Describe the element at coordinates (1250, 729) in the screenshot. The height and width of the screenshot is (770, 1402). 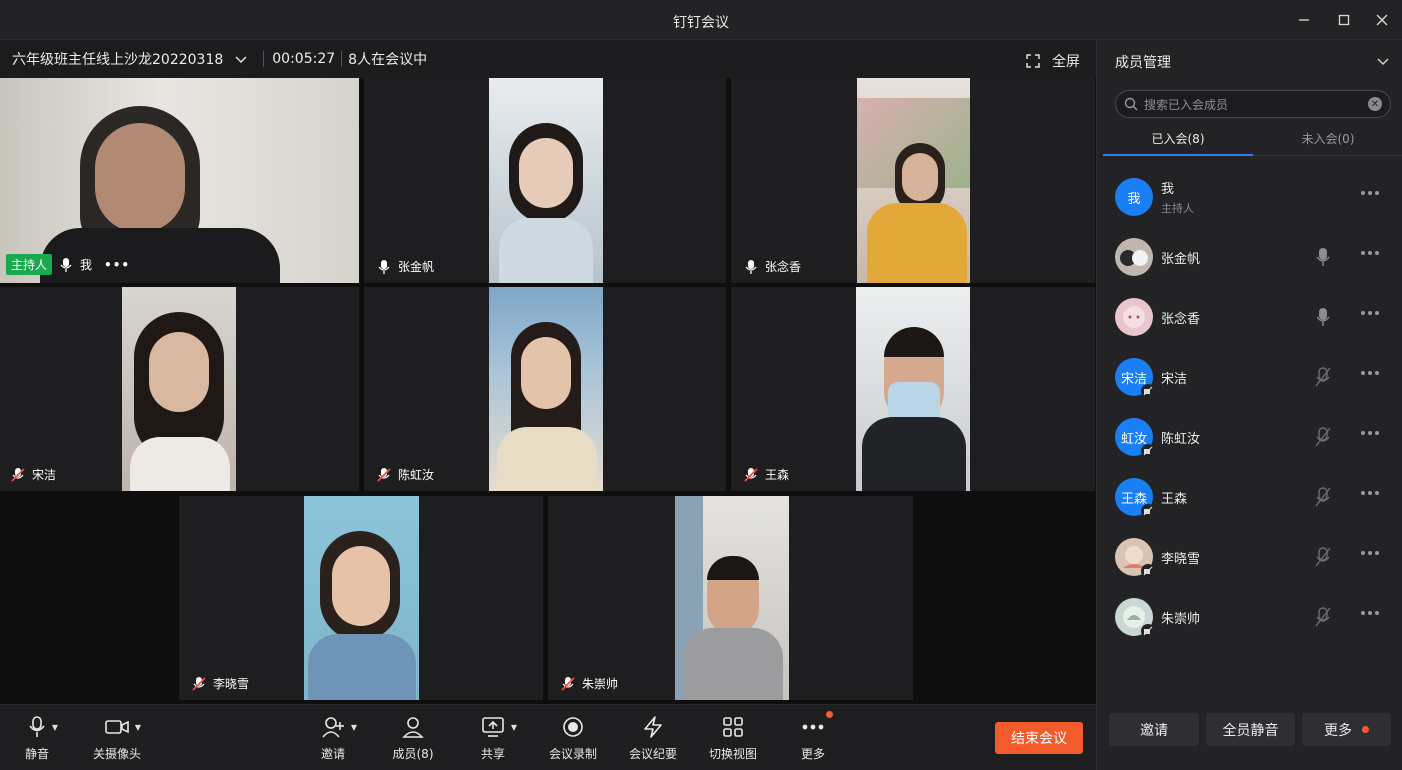
I see `mute-all-button: 全员静音` at that location.